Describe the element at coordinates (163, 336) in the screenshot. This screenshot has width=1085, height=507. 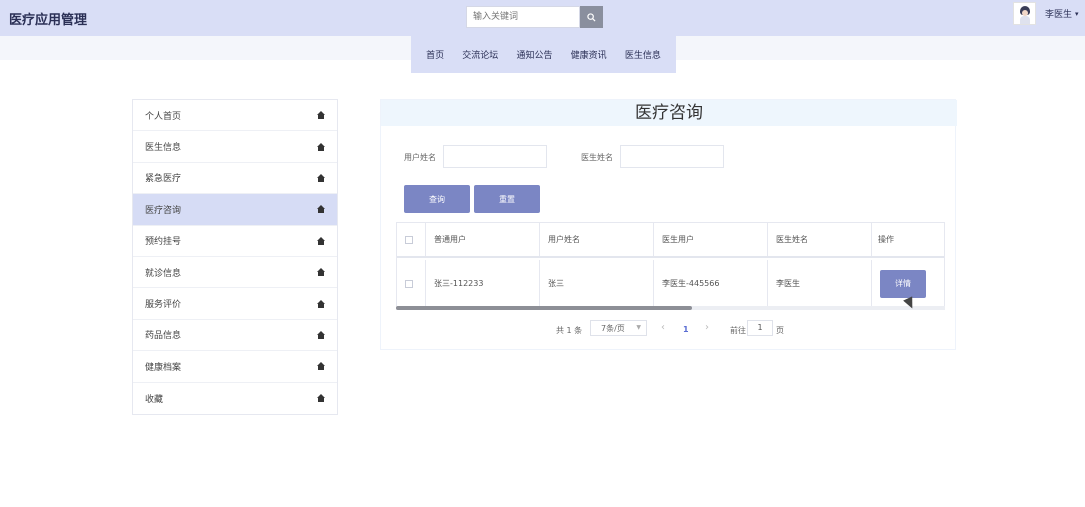
I see `sidebar-item-label: 药品信息` at that location.